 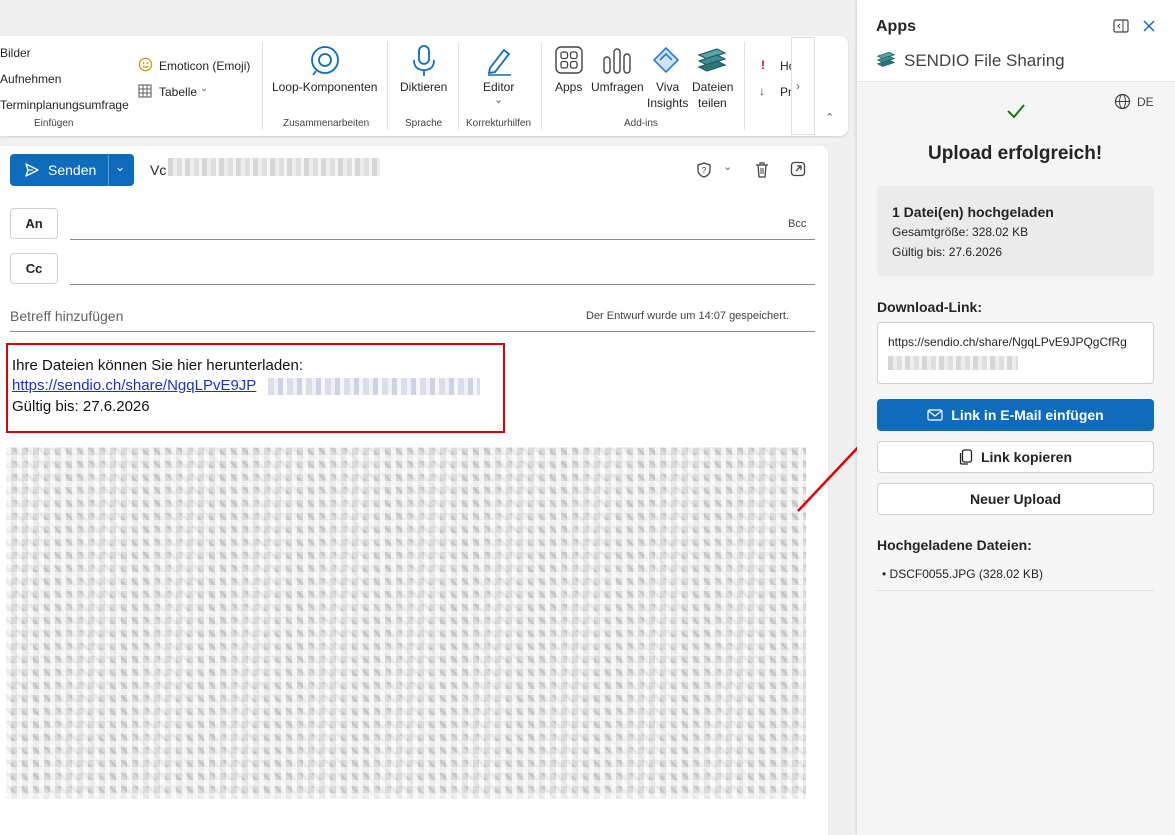 I want to click on polls-button: Umfragen, so click(x=617, y=87).